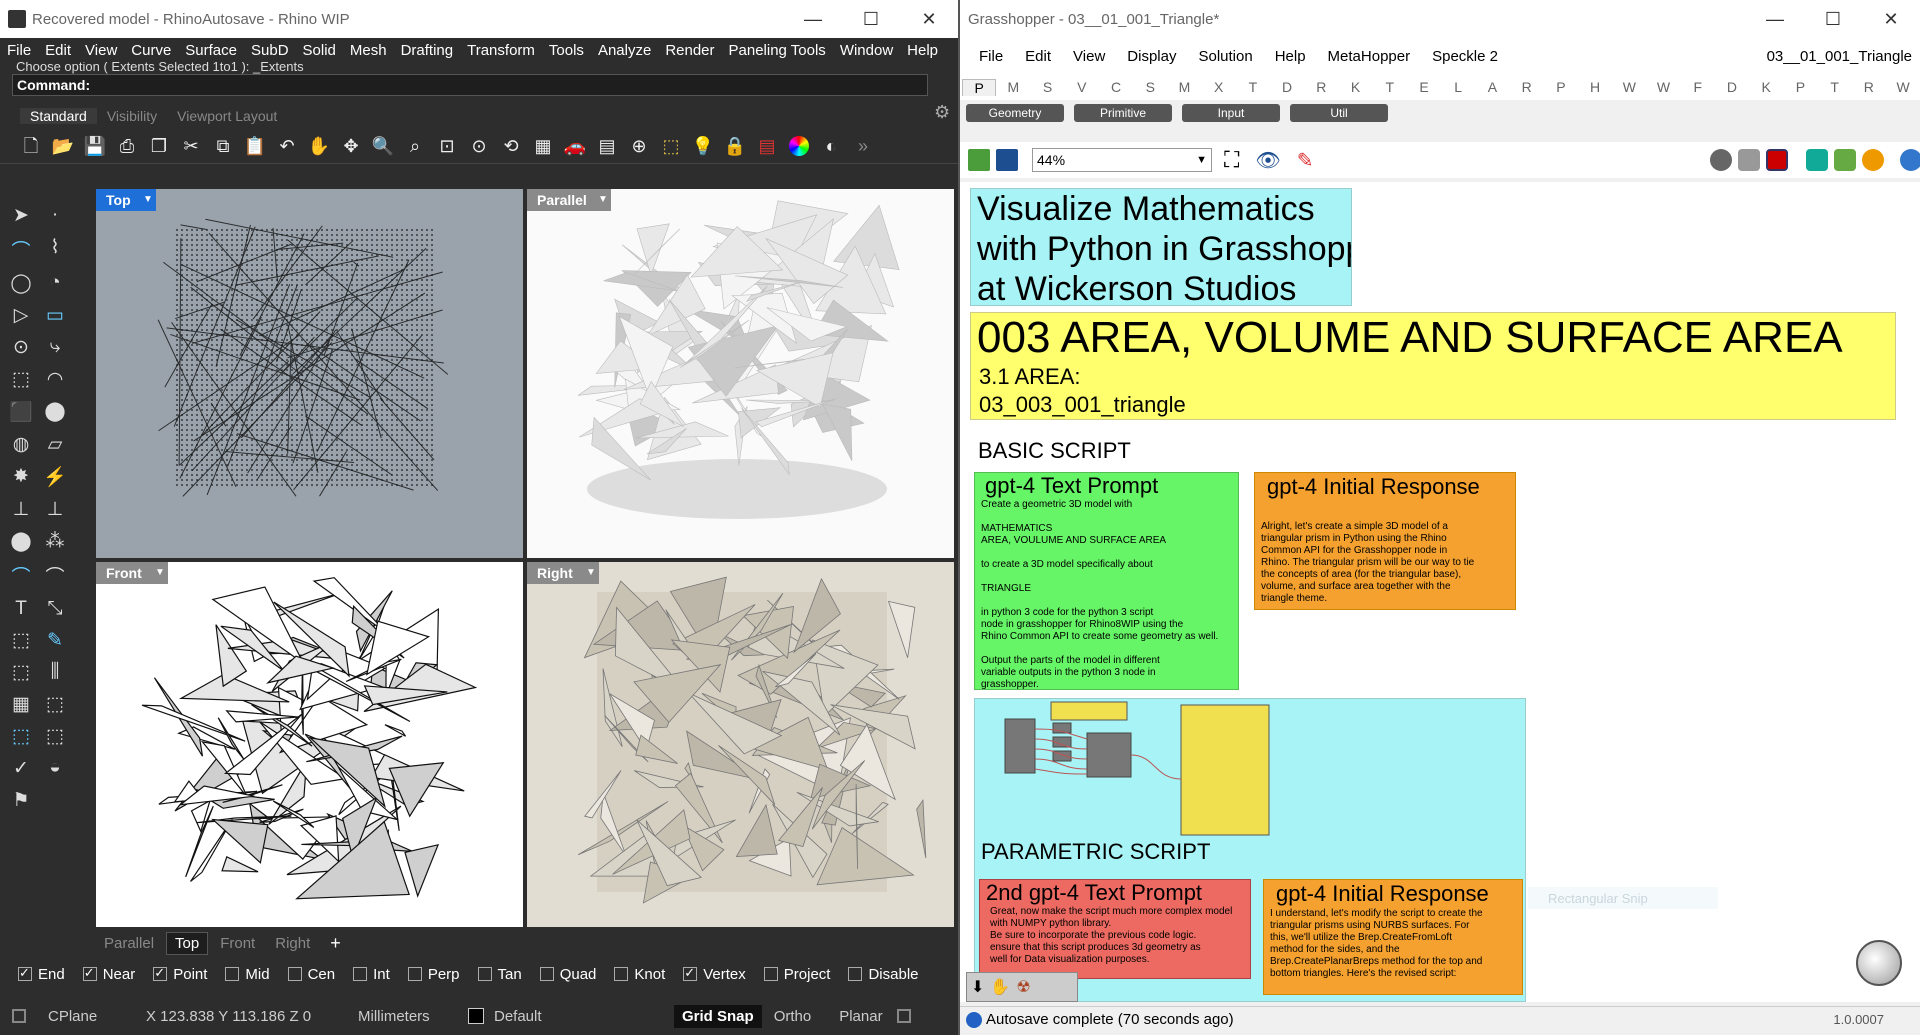 The width and height of the screenshot is (1920, 1035). Describe the element at coordinates (191, 146) in the screenshot. I see `cut-icon: ✂` at that location.